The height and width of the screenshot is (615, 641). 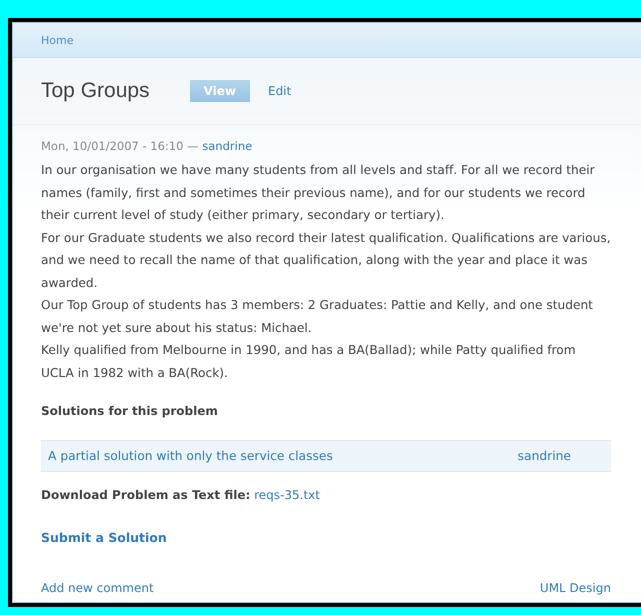 What do you see at coordinates (145, 495) in the screenshot?
I see `download-label: Download Problem as Text file:` at bounding box center [145, 495].